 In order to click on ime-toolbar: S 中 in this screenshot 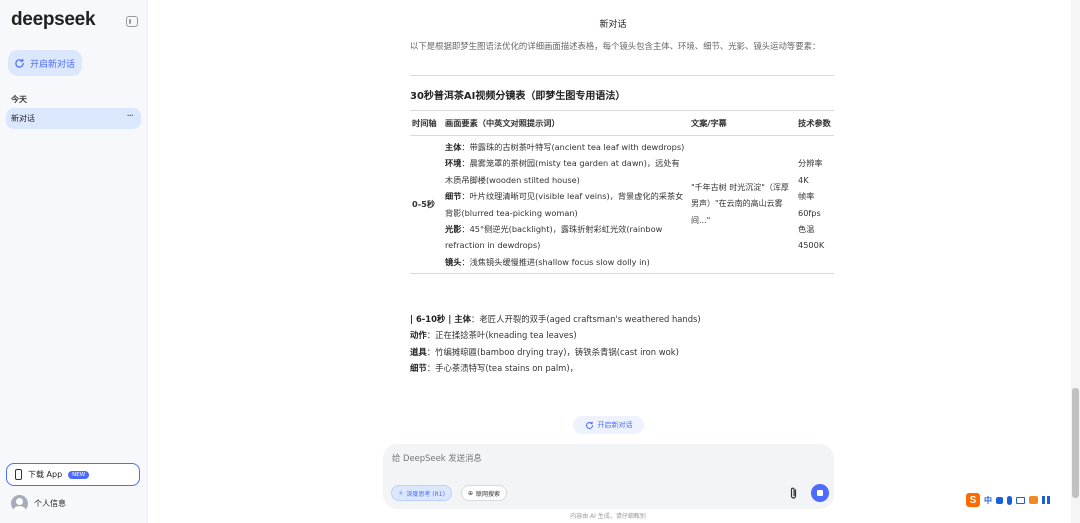, I will do `click(1022, 500)`.